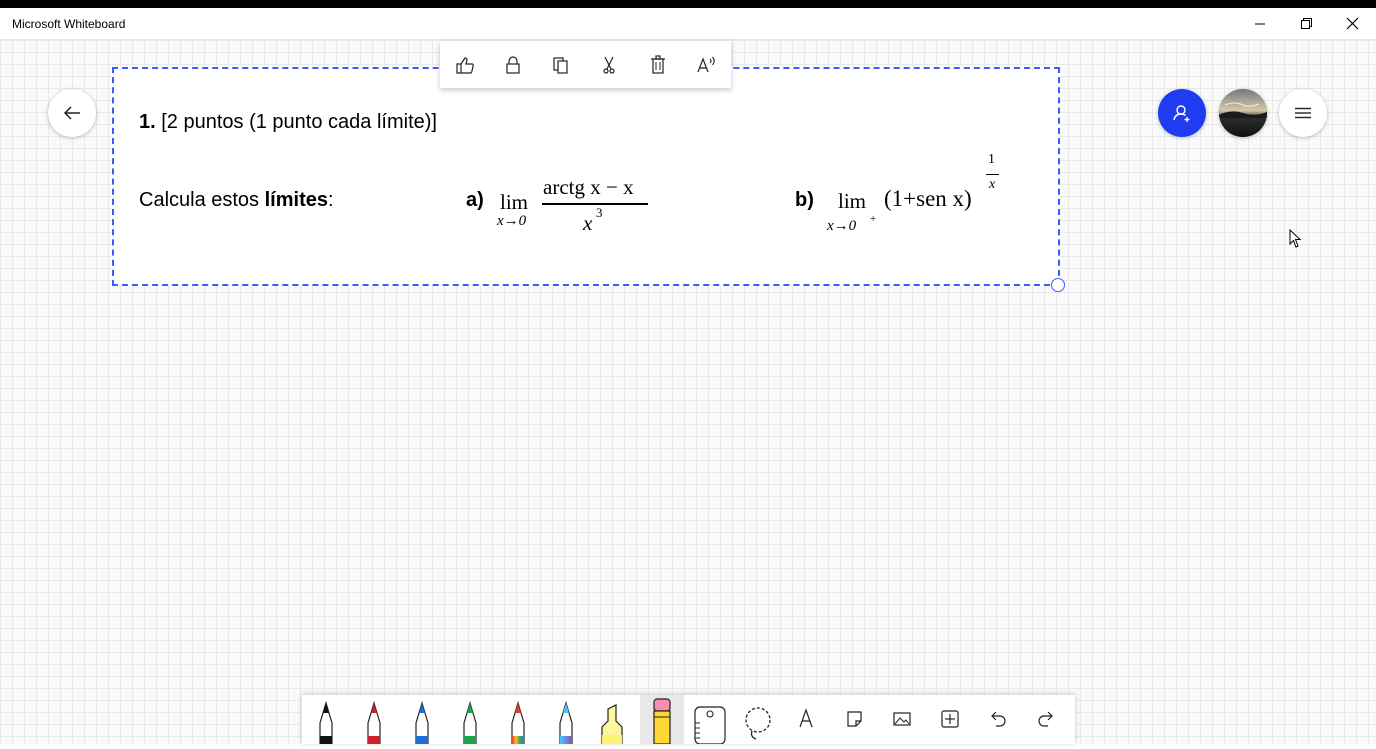 Image resolution: width=1376 pixels, height=749 pixels. I want to click on restore-button, so click(1306, 24).